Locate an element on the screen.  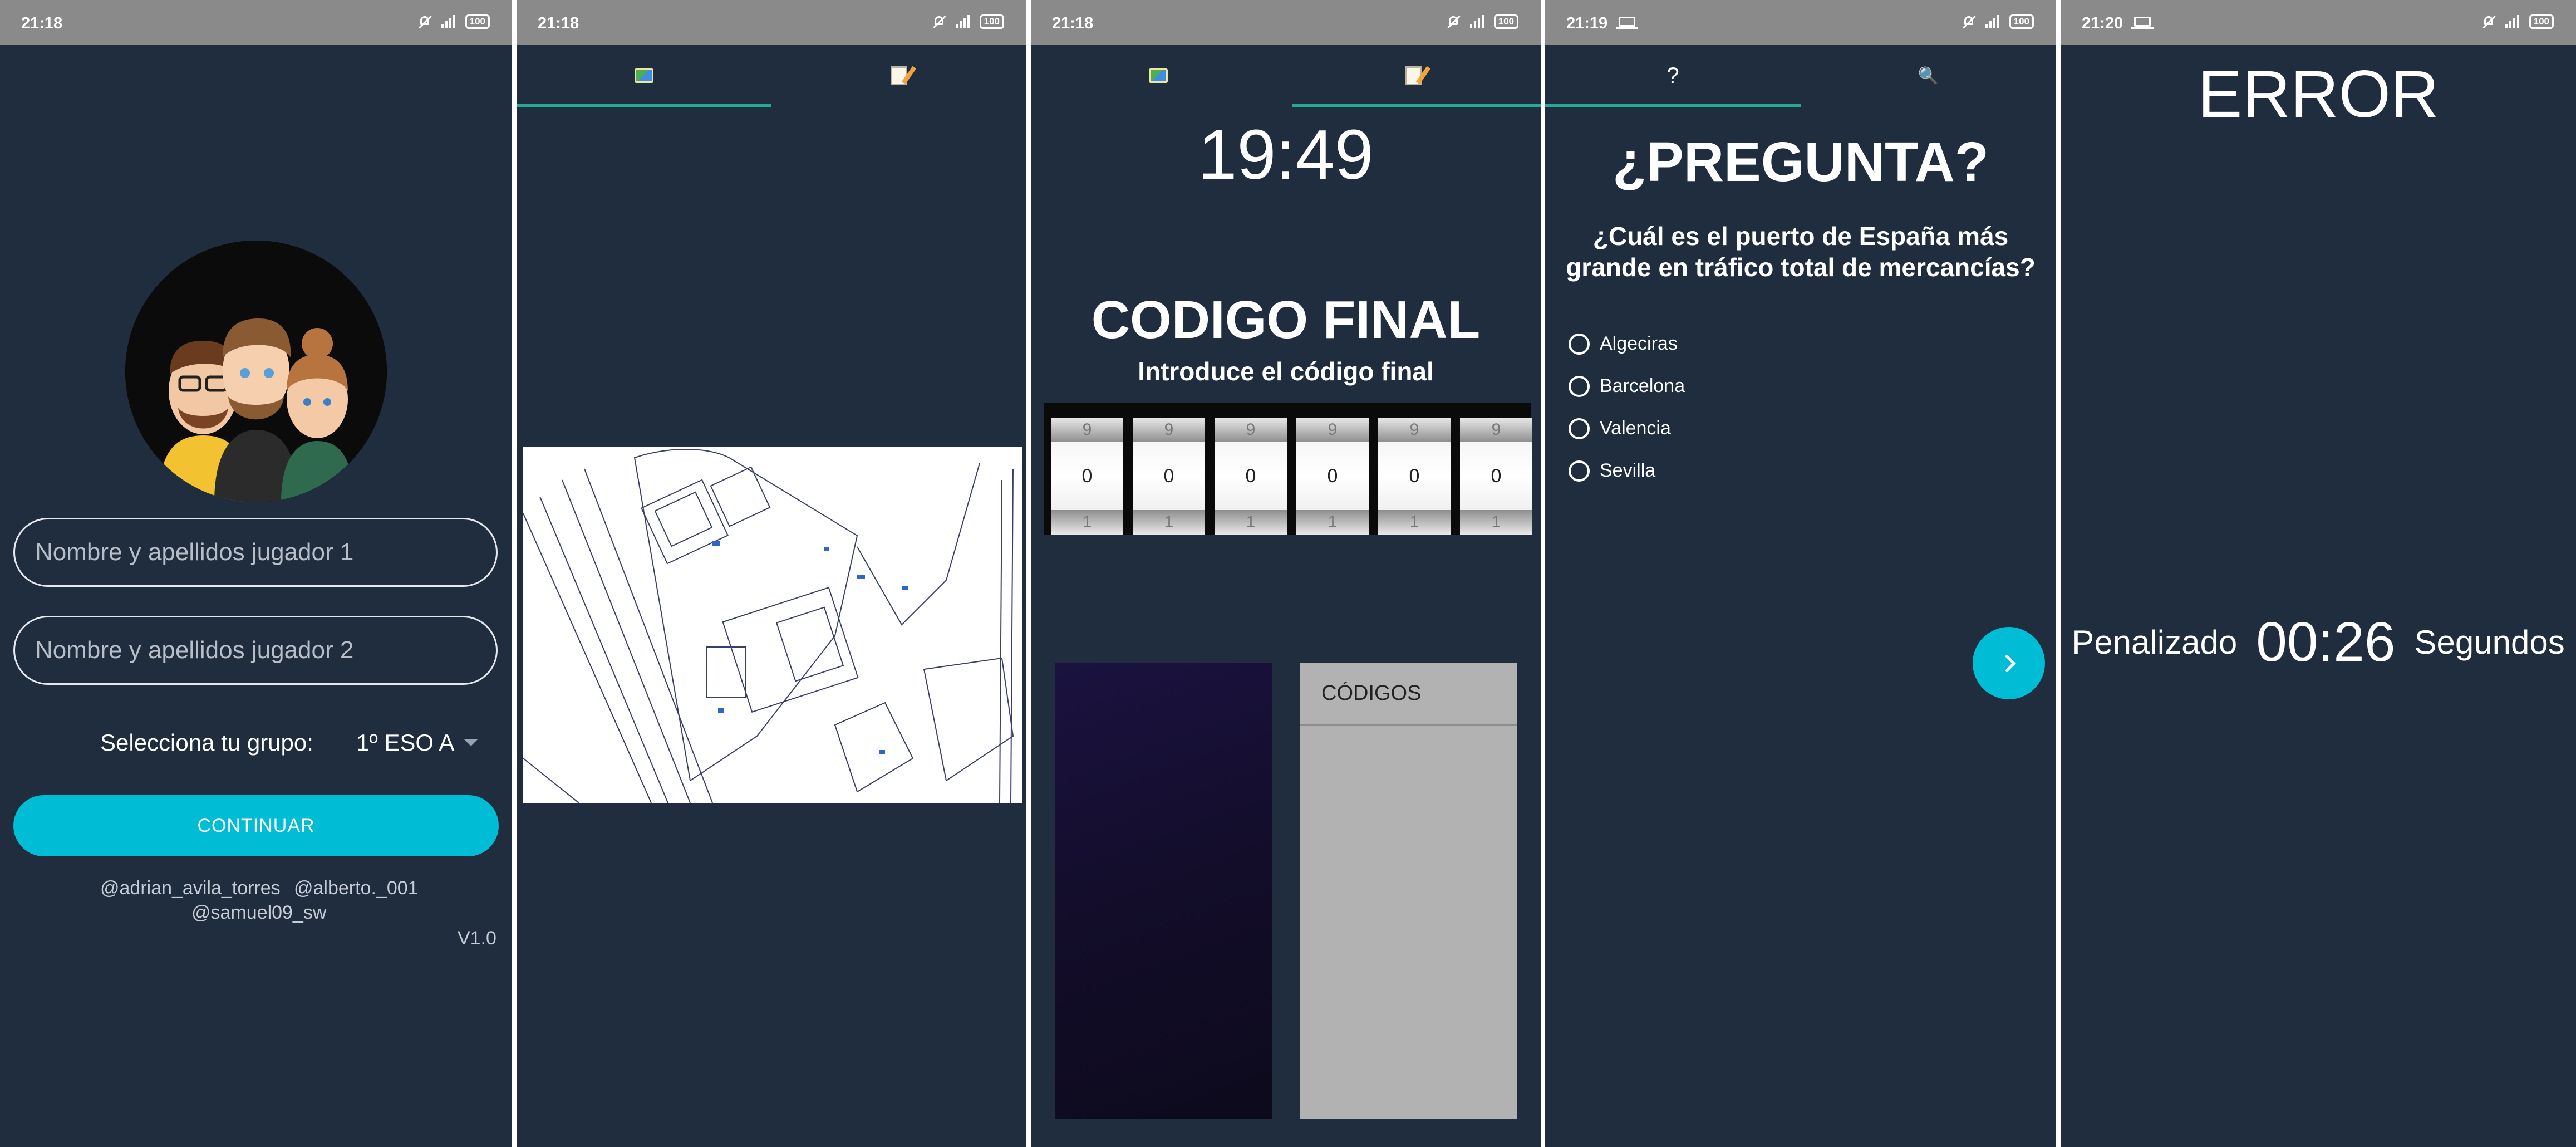
page-title: CODIGO FINAL is located at coordinates (1286, 320).